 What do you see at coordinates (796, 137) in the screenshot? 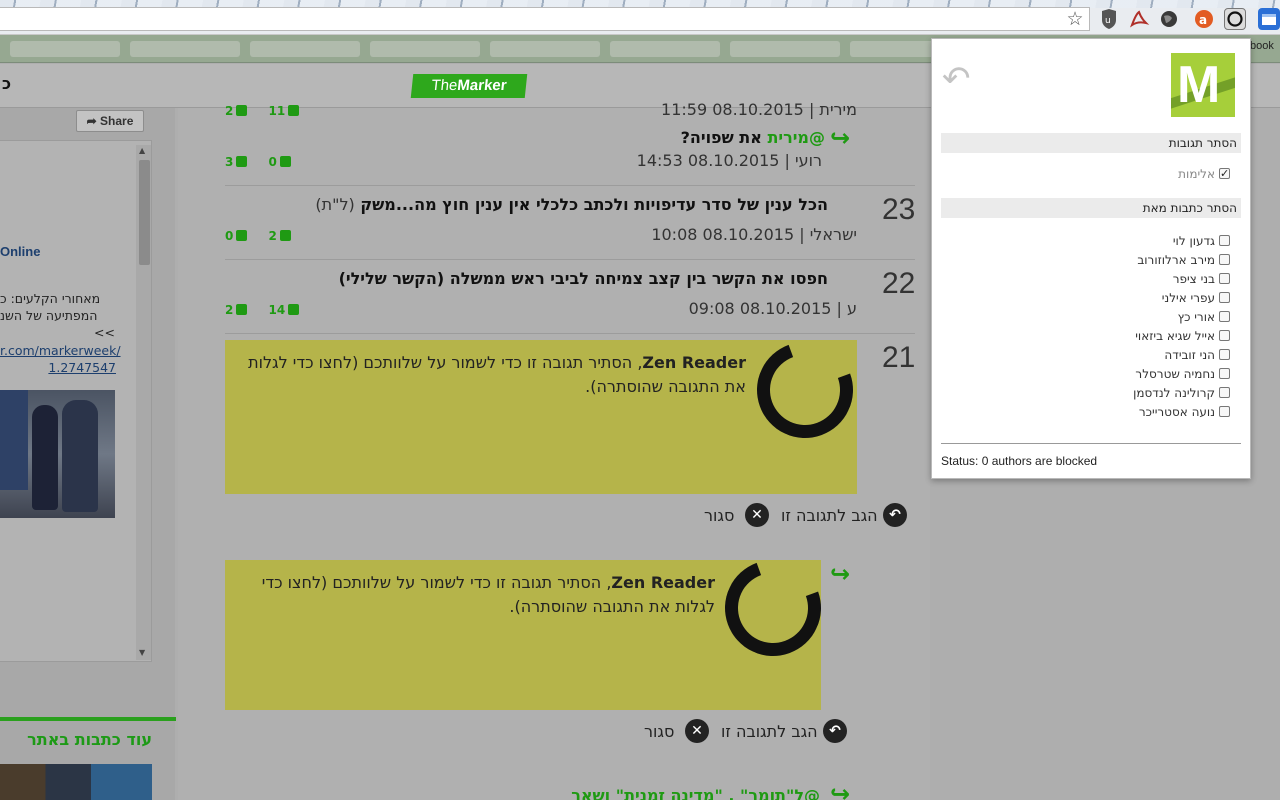
I see `comment-mention: @מירית` at bounding box center [796, 137].